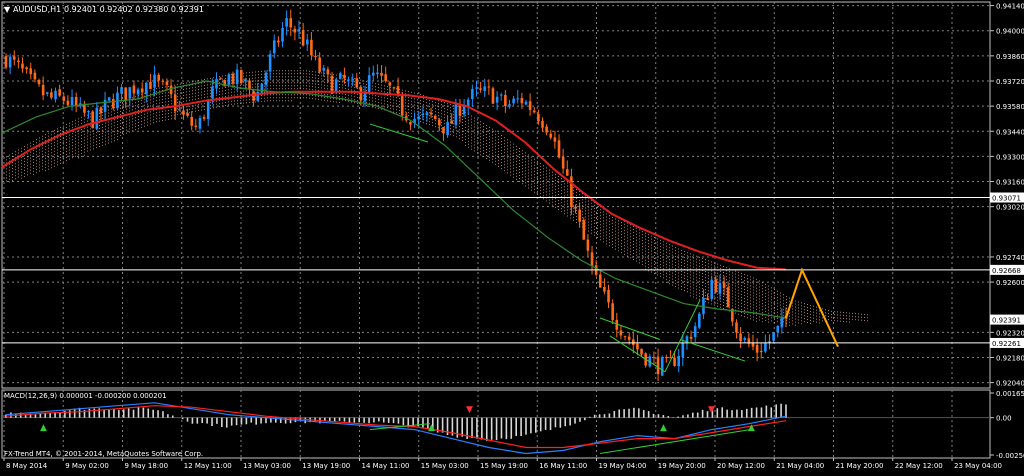 Image resolution: width=1024 pixels, height=476 pixels. What do you see at coordinates (7, 9) in the screenshot?
I see `symbol-dropdown-icon: ▼` at bounding box center [7, 9].